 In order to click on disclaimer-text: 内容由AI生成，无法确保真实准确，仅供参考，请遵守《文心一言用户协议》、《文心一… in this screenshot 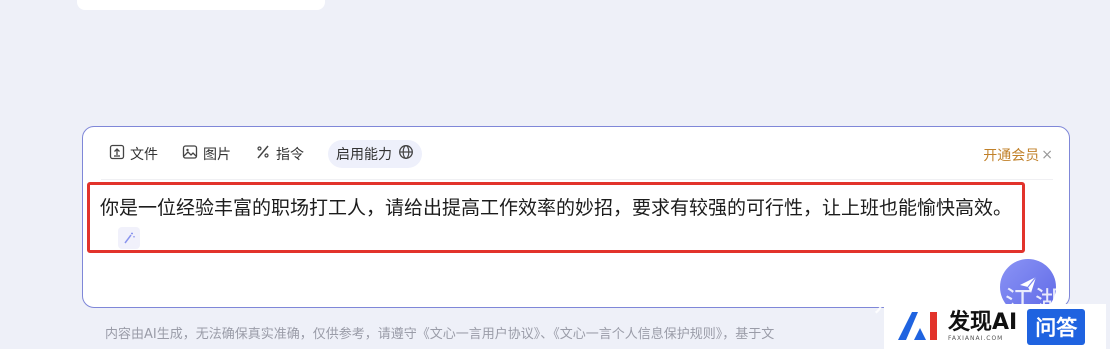, I will do `click(440, 334)`.